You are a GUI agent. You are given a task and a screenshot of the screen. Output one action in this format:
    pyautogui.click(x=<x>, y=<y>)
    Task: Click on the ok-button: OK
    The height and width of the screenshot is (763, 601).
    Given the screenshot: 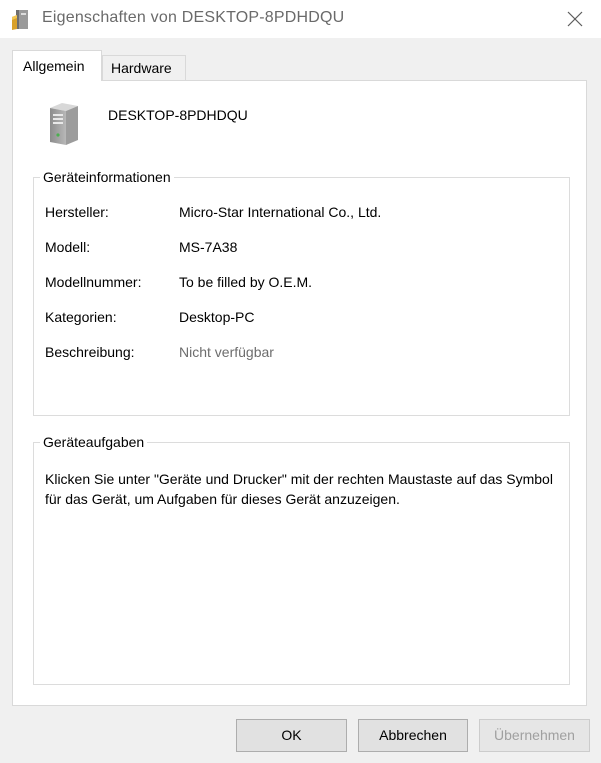 What is the action you would take?
    pyautogui.click(x=291, y=735)
    